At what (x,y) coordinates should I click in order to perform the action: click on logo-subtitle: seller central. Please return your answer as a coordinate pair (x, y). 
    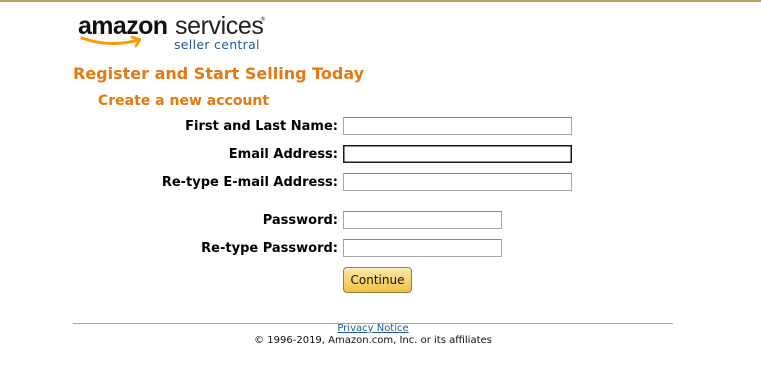
    Looking at the image, I should click on (217, 44).